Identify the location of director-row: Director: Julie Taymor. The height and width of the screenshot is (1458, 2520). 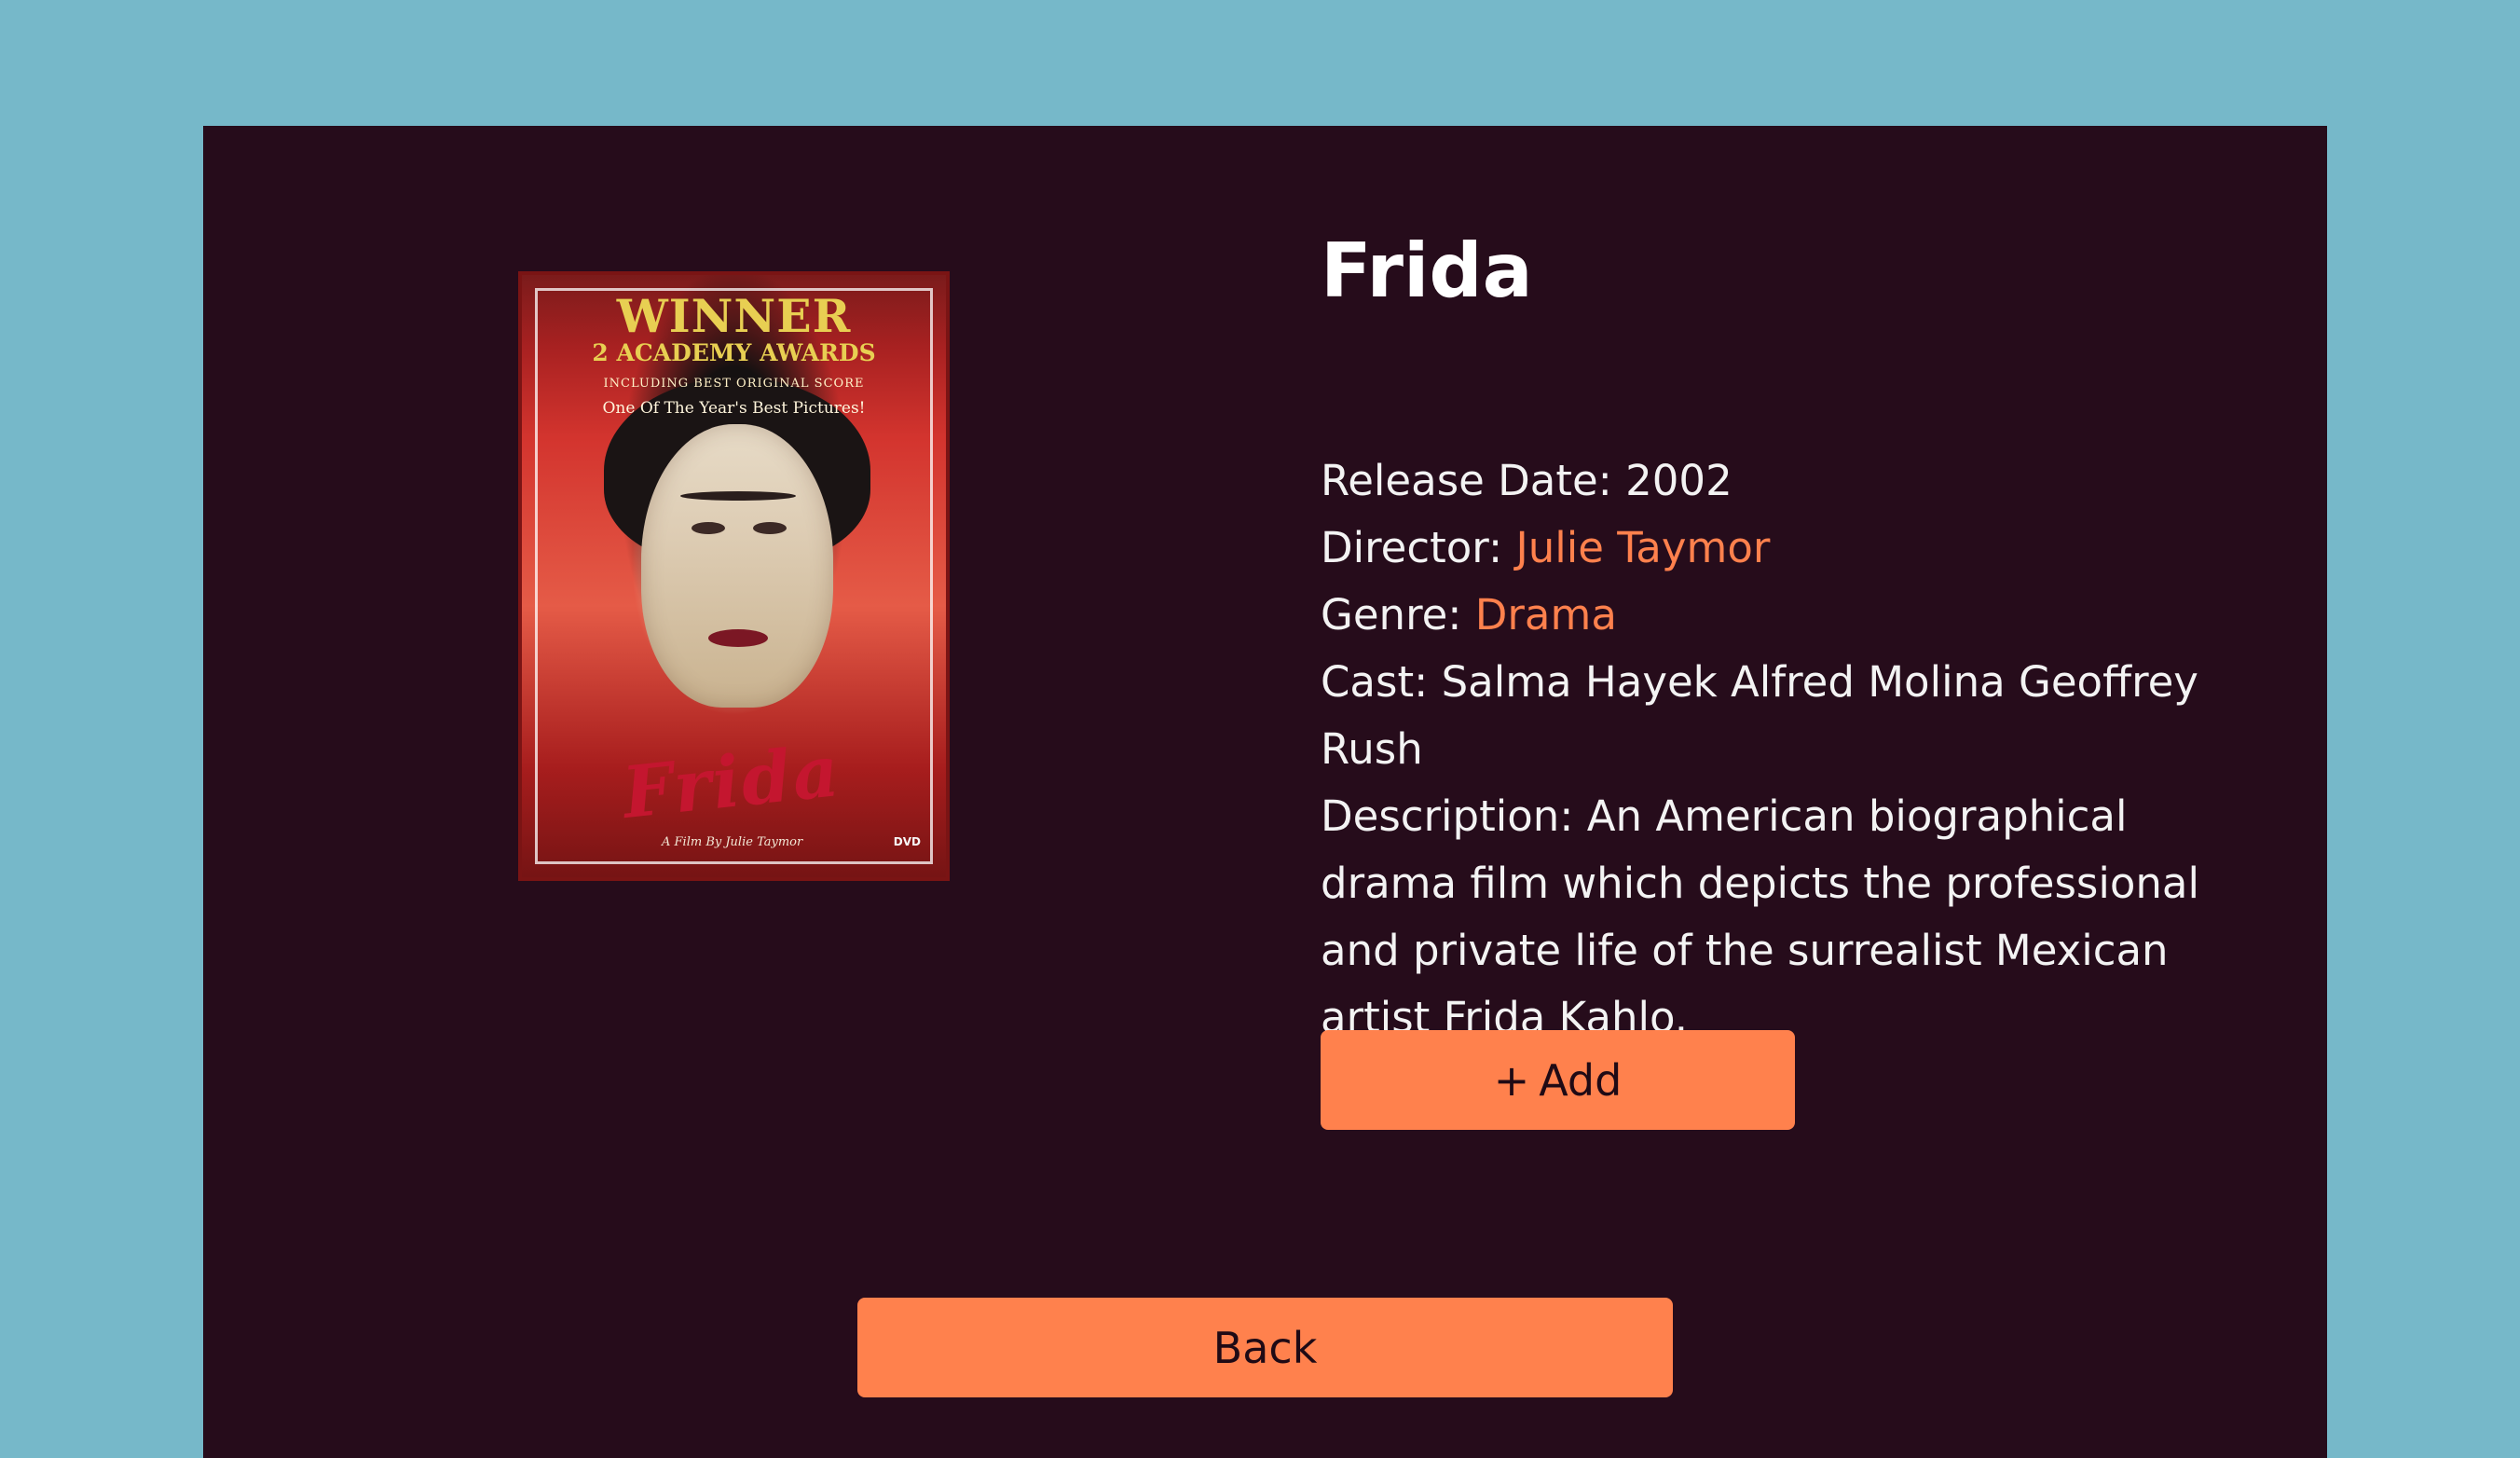
(1796, 548).